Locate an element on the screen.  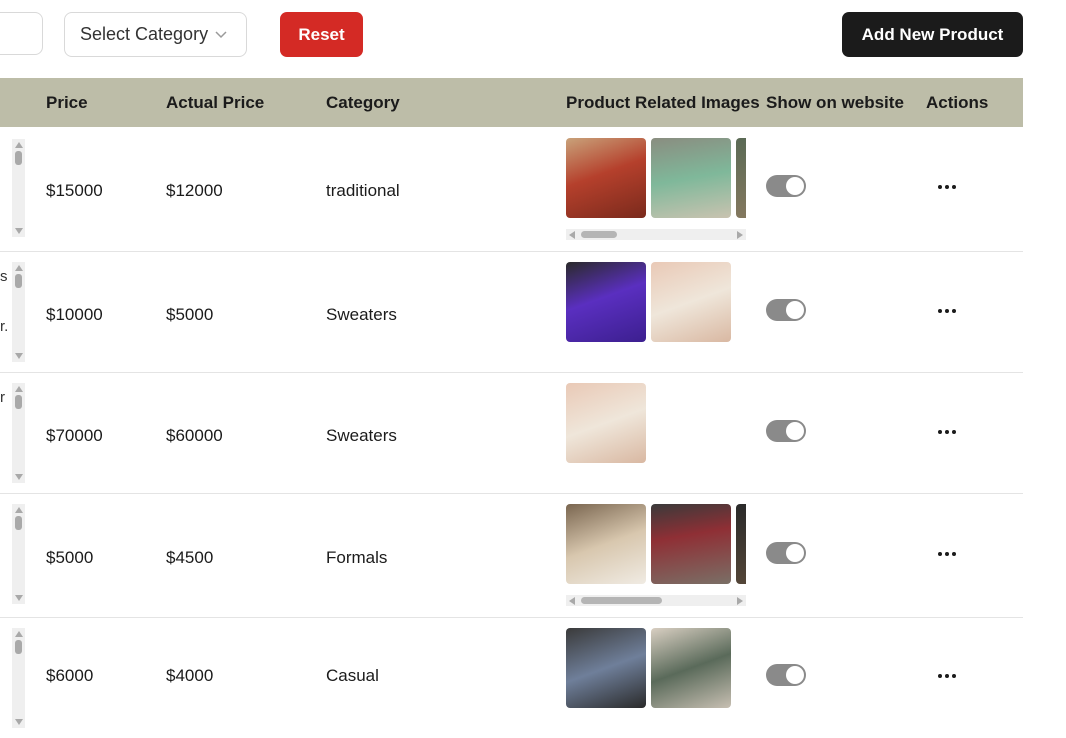
price-cell: $10000 is located at coordinates (74, 314).